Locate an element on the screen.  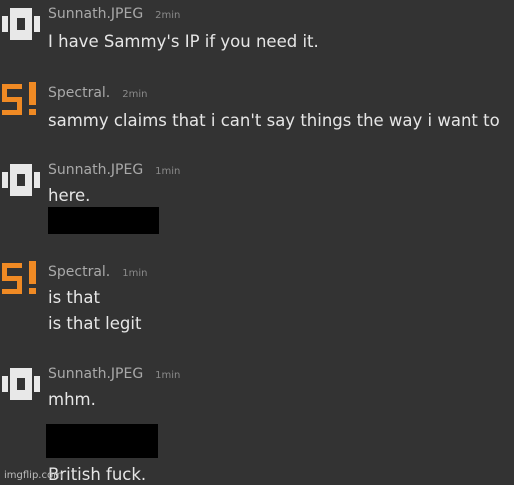
imgflip-watermark: imgflip.com is located at coordinates (33, 475).